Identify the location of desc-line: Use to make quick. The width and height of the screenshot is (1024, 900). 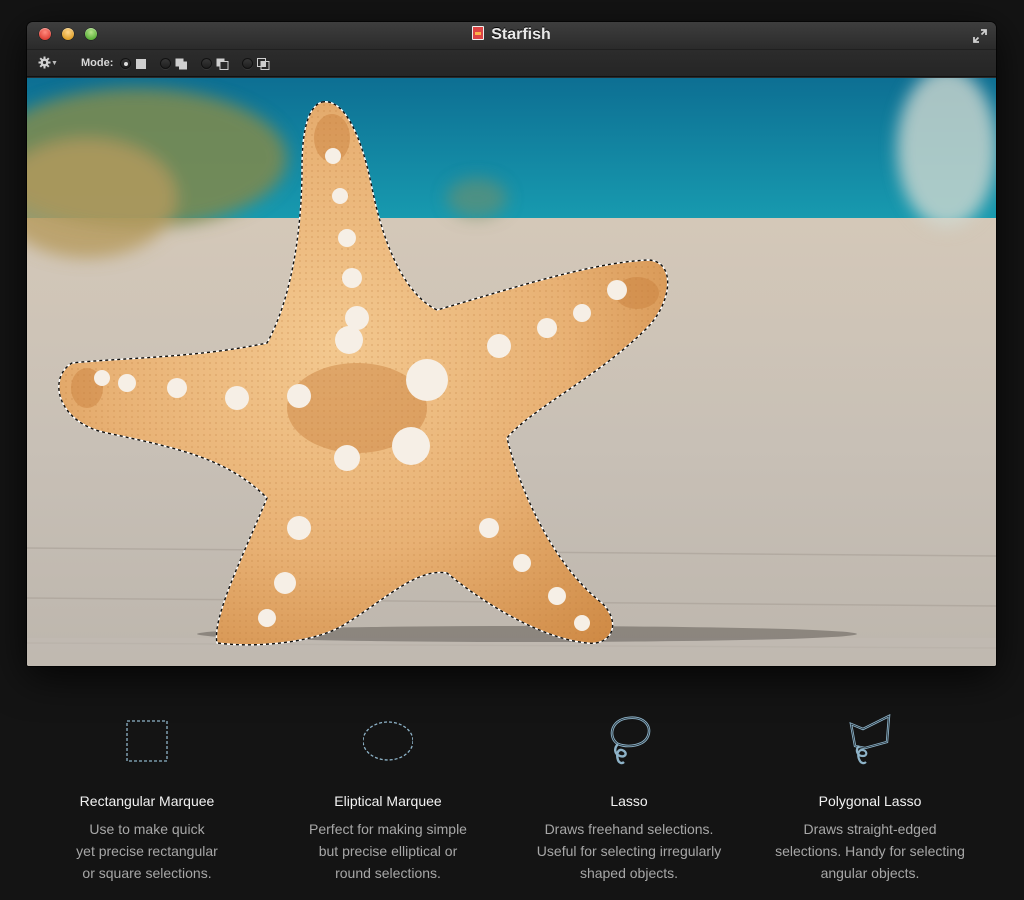
(147, 829).